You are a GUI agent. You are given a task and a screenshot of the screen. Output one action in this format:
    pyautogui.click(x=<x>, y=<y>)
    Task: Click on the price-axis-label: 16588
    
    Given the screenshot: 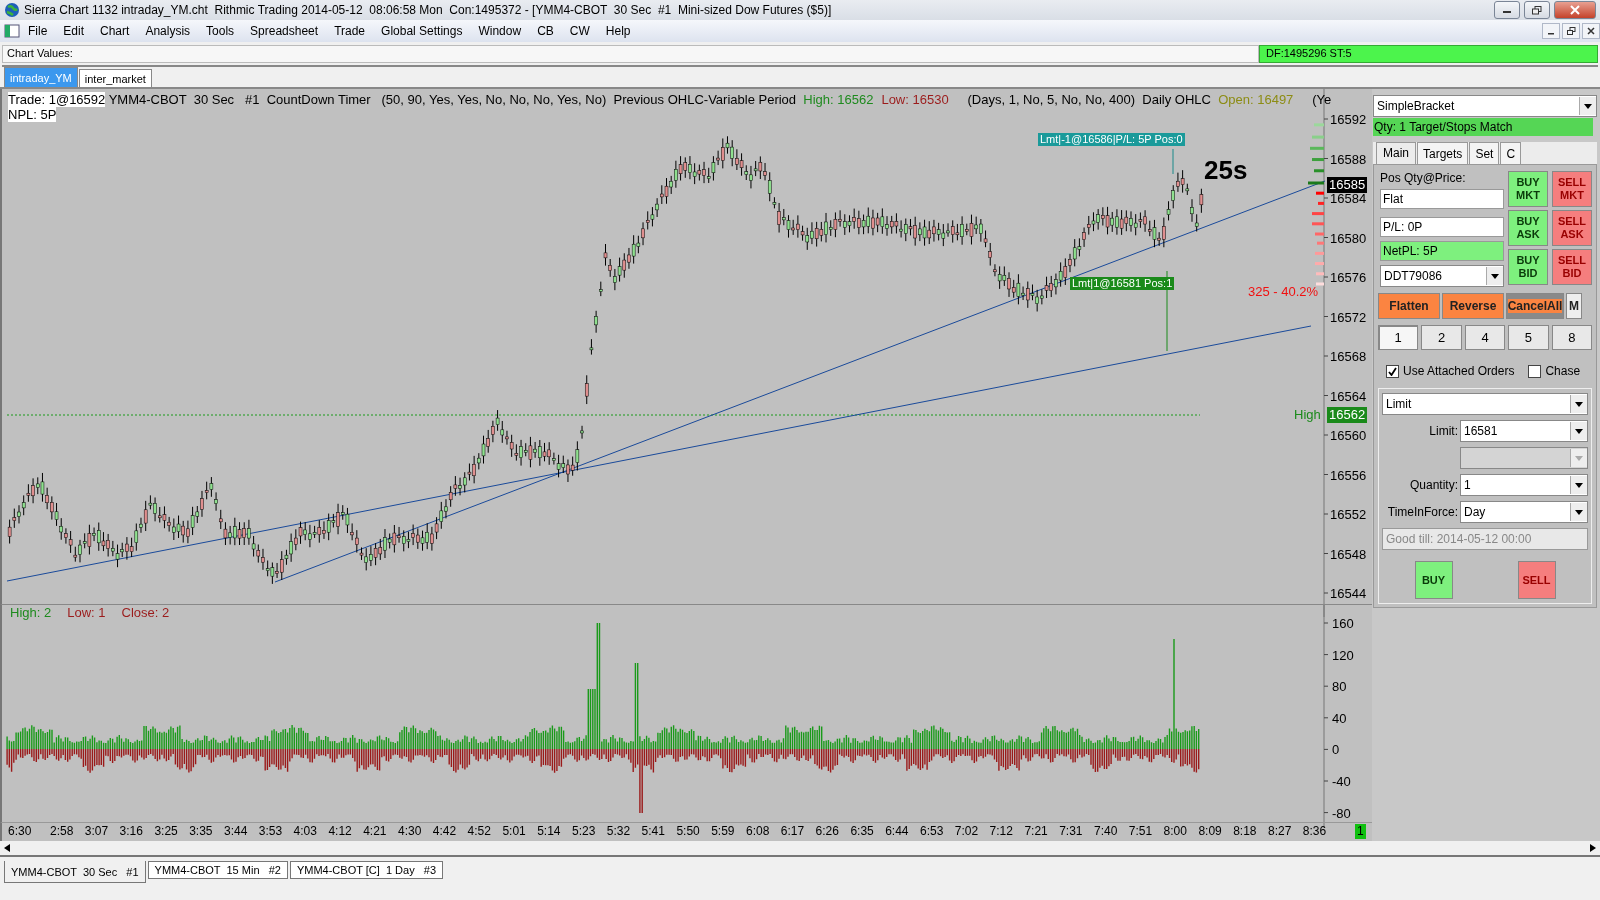 What is the action you would take?
    pyautogui.click(x=1348, y=159)
    